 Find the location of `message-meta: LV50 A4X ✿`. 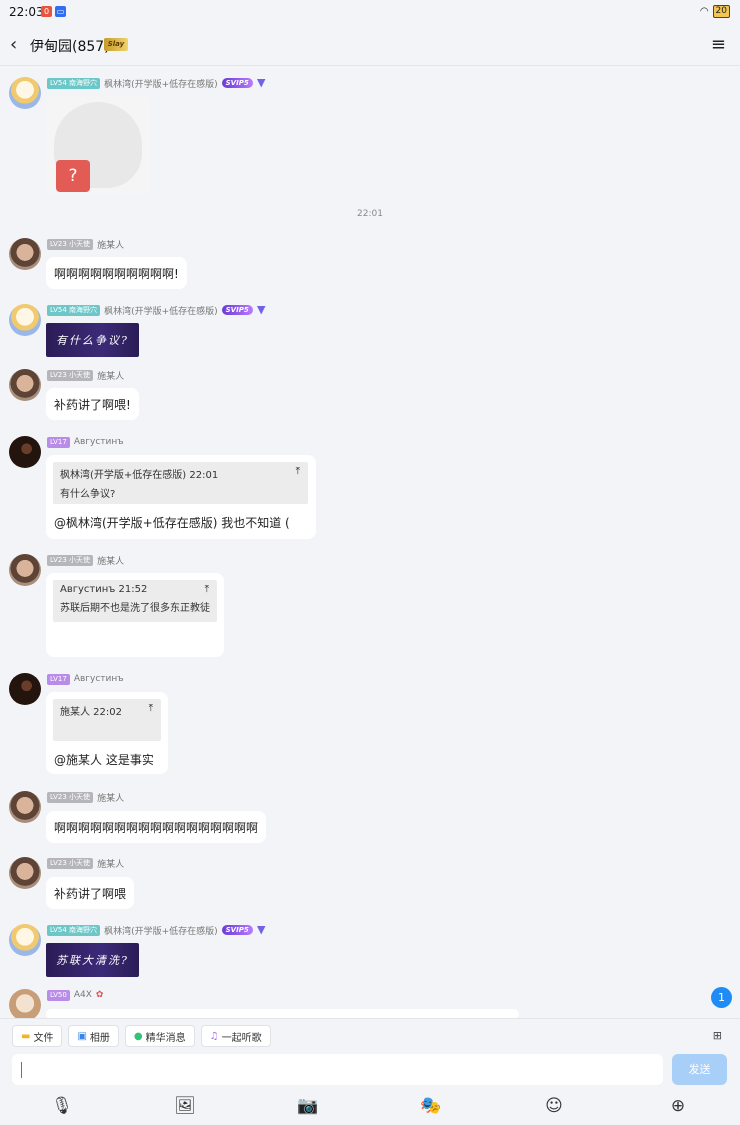

message-meta: LV50 A4X ✿ is located at coordinates (75, 995).